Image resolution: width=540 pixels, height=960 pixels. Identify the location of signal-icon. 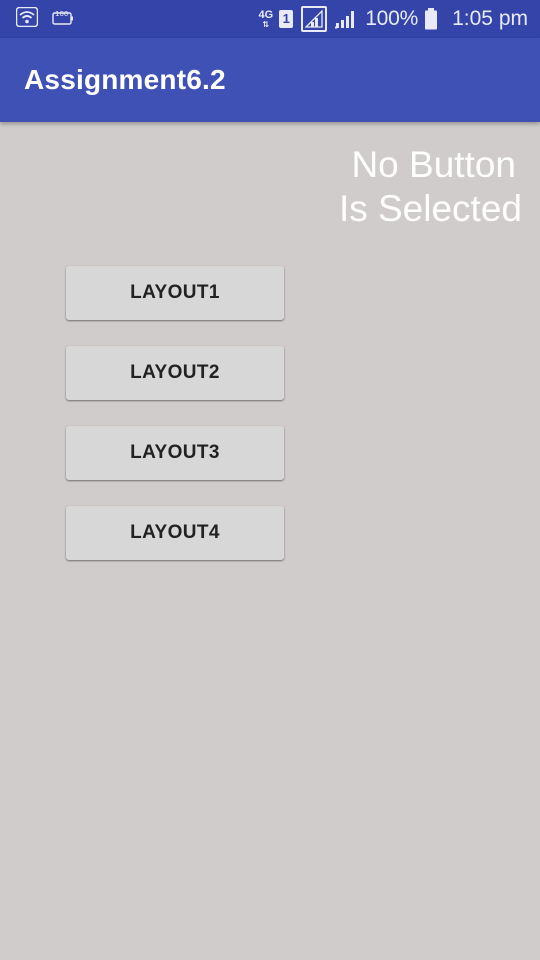
(346, 19).